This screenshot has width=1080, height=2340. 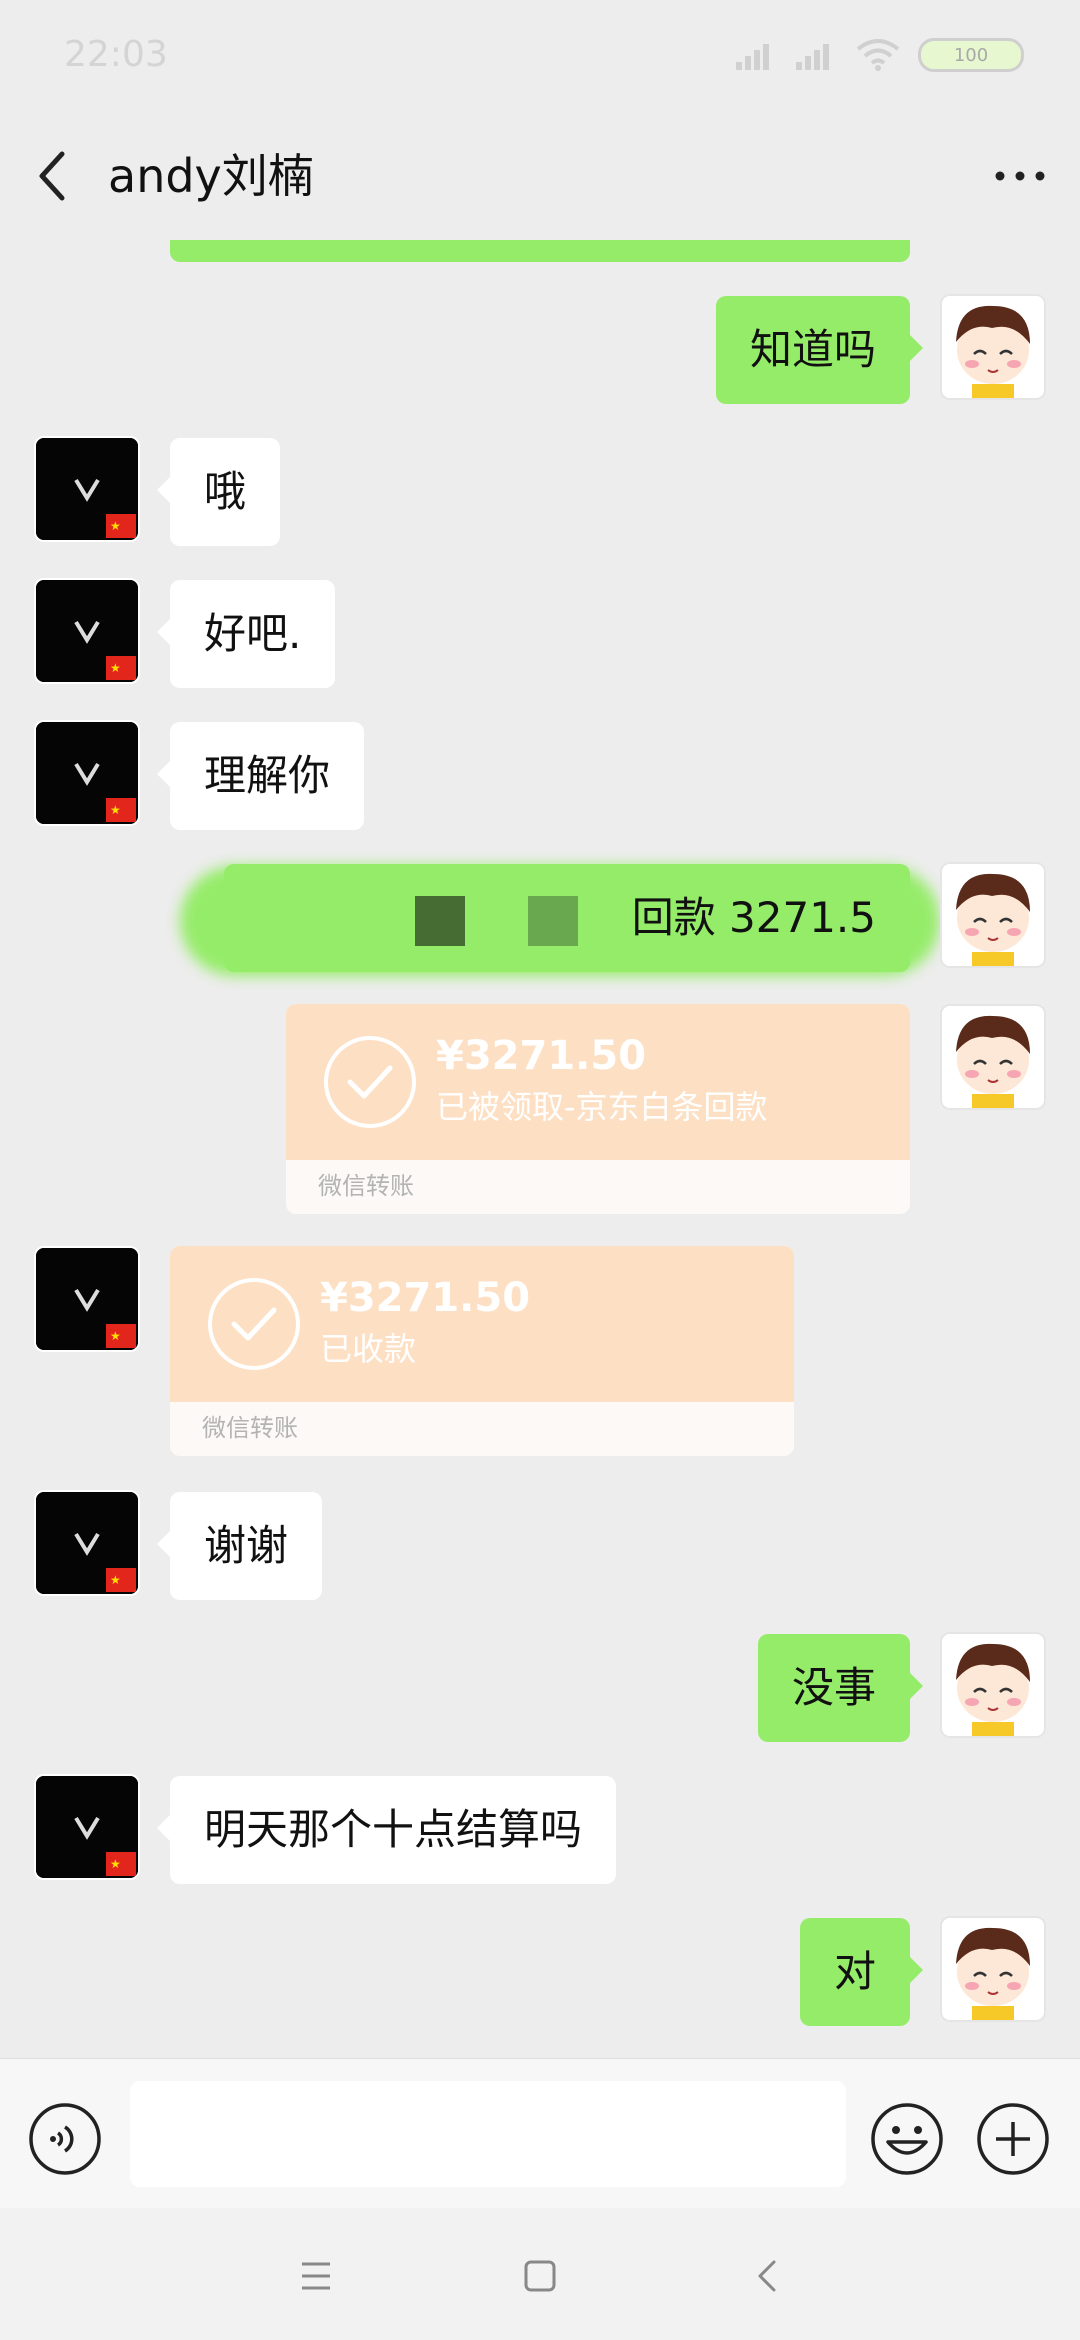 I want to click on message-row: ★ 理解你, so click(x=540, y=776).